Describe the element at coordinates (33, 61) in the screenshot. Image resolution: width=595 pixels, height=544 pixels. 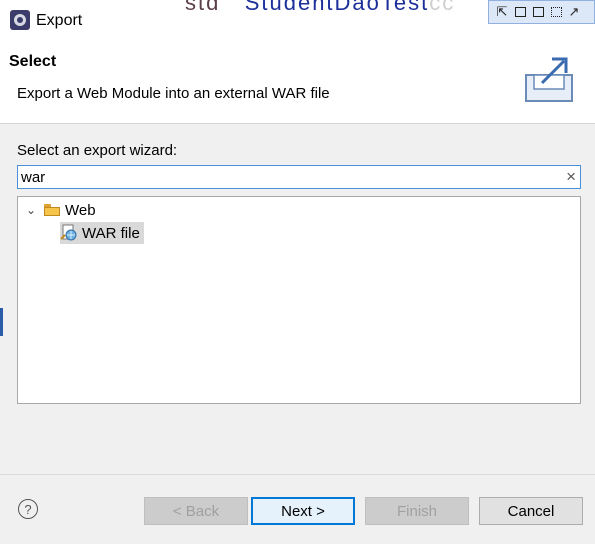
I see `page-title: Select` at that location.